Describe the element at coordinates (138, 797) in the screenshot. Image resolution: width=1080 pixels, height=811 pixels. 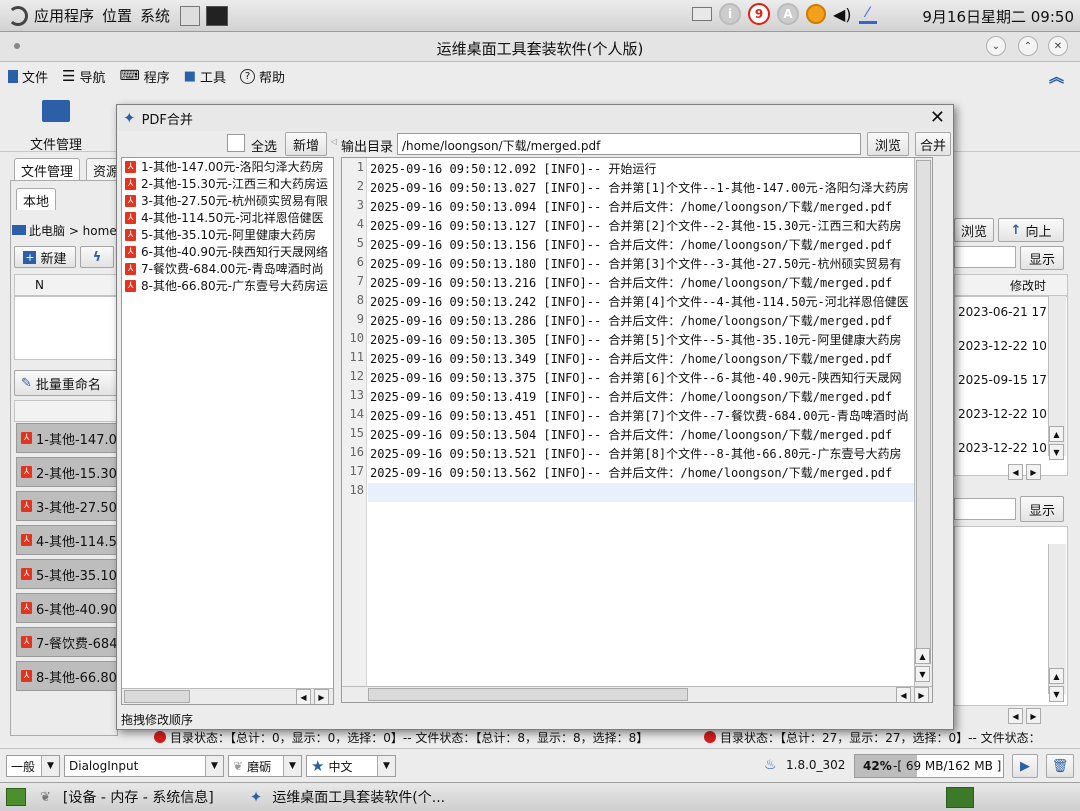
I see `taskbar-item-sysinfo: [设备 - 内存 - 系统信息]` at that location.